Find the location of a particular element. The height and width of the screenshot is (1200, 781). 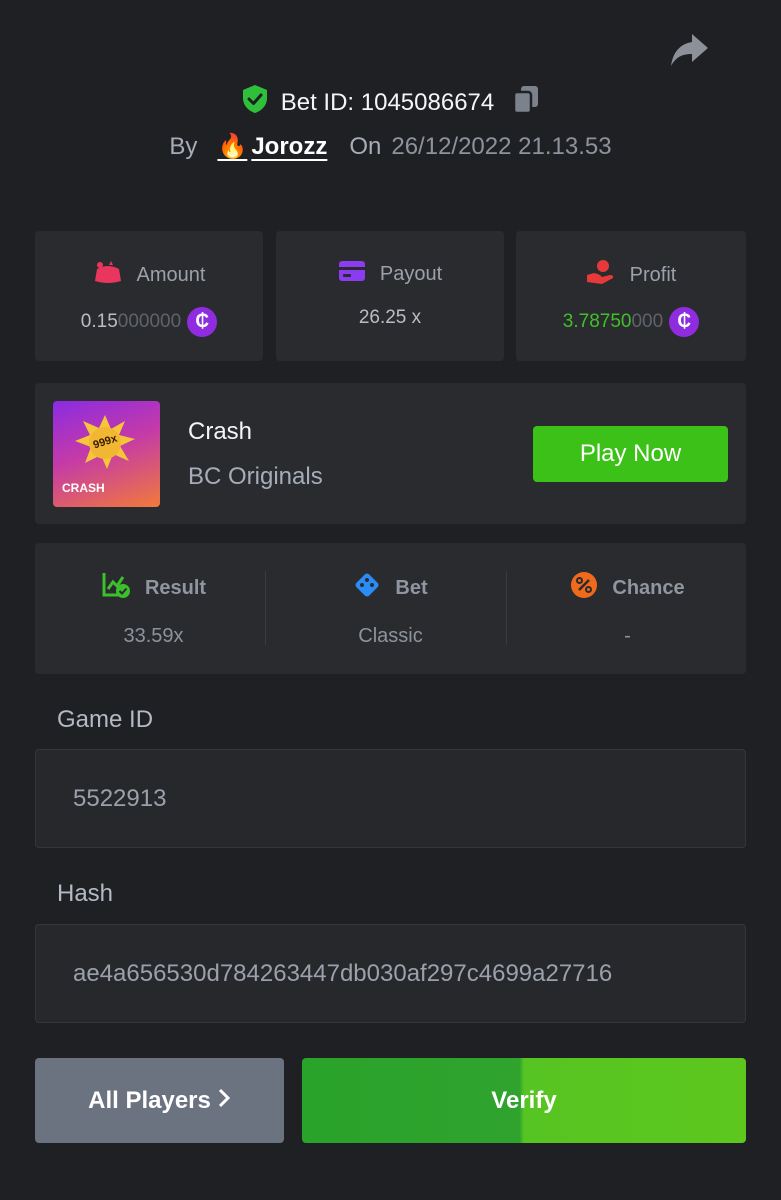

bet-id-row: Bet ID: 1045086674 is located at coordinates (390, 102).